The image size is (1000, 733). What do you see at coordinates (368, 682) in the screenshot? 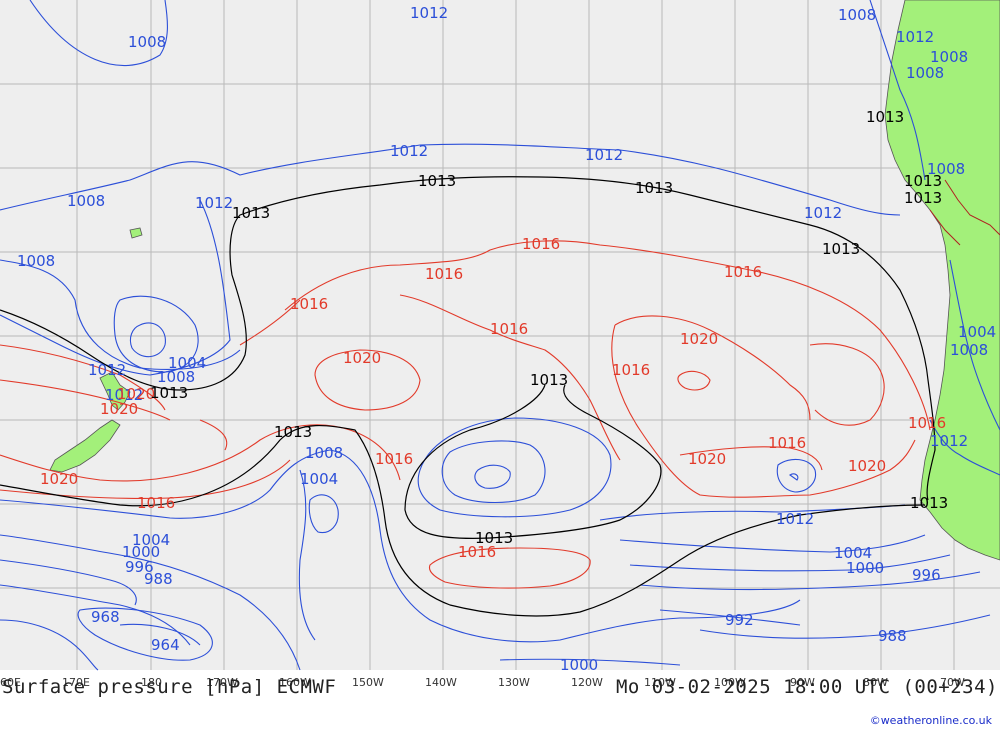
I see `lon-tick: 150W` at bounding box center [368, 682].